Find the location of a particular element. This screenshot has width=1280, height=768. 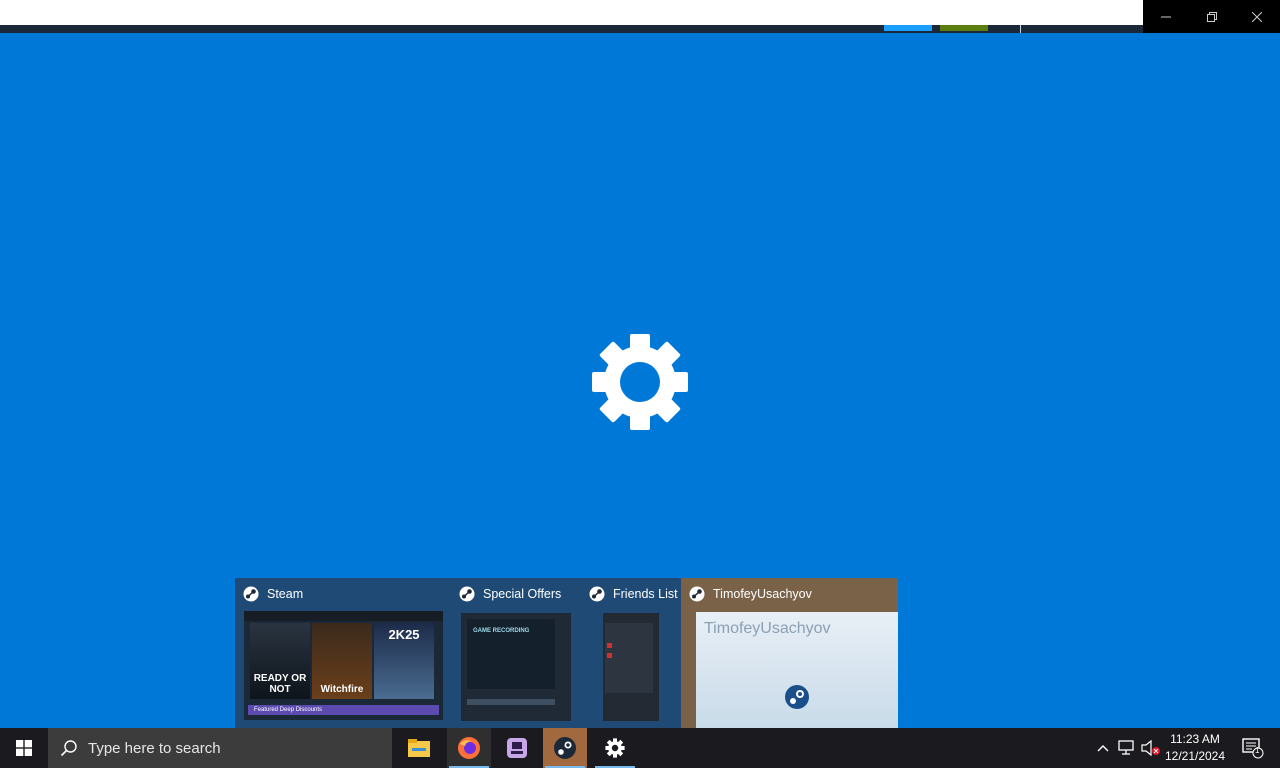

thumbnail-title: Special Offers is located at coordinates (522, 594).